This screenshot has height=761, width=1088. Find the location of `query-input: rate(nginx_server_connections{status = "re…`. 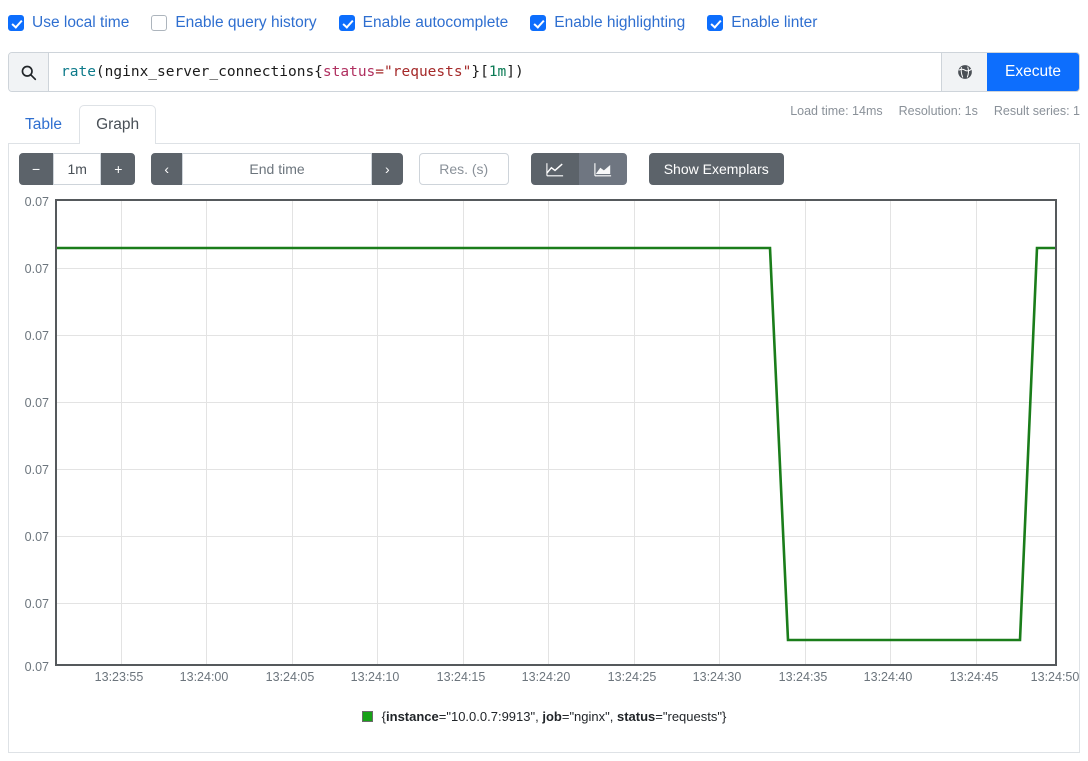

query-input: rate(nginx_server_connections{status = "re… is located at coordinates (495, 72).